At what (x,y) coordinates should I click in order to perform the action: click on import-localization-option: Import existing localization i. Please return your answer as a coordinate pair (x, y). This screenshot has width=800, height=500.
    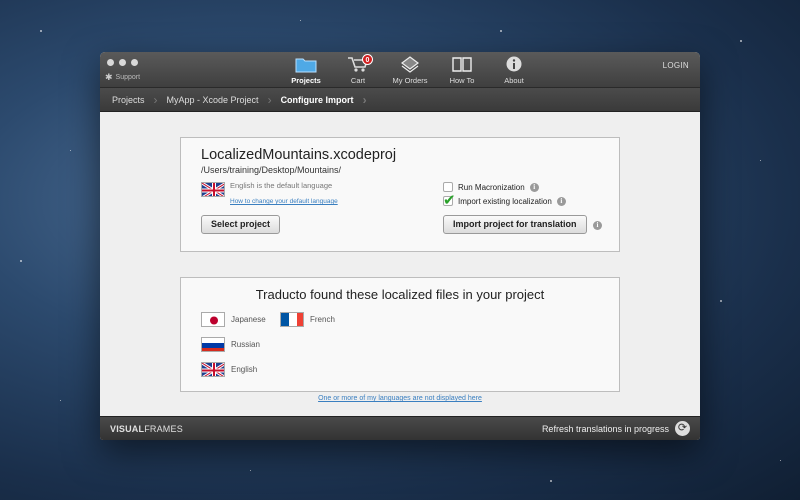
    Looking at the image, I should click on (504, 200).